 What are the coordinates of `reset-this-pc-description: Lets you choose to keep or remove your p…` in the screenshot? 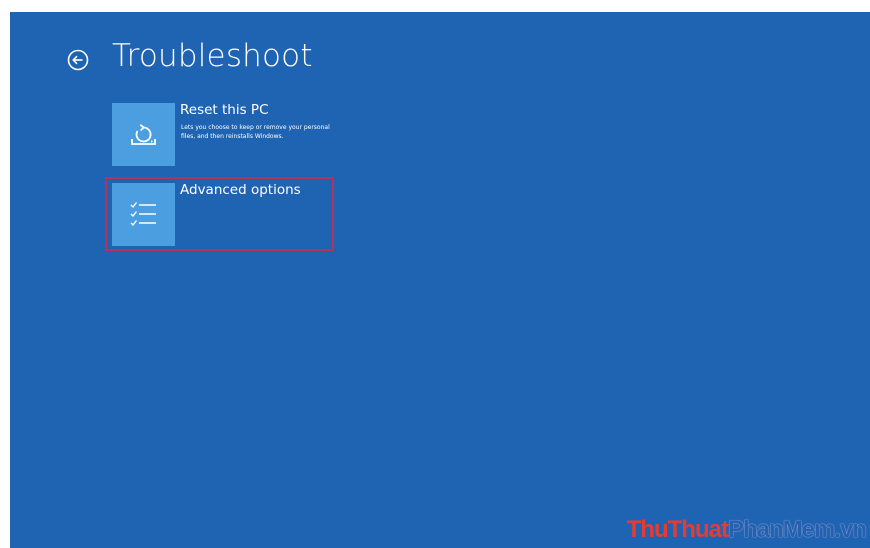 It's located at (255, 132).